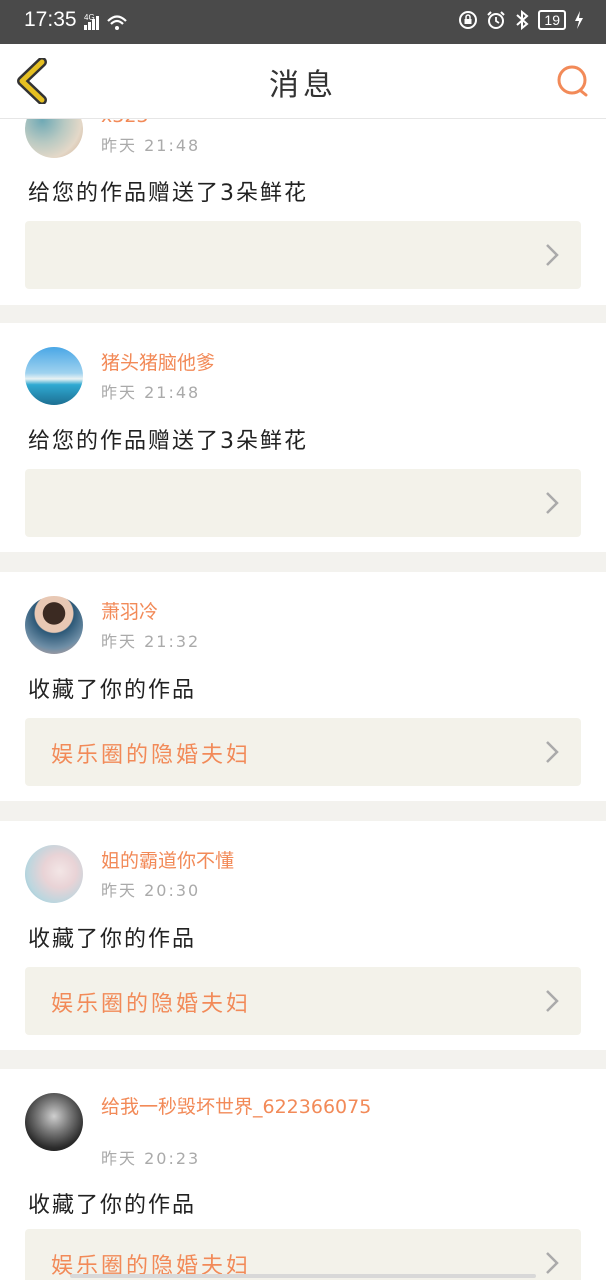 The width and height of the screenshot is (606, 1280). Describe the element at coordinates (303, 22) in the screenshot. I see `status-bar: 17:35 4G 19` at that location.